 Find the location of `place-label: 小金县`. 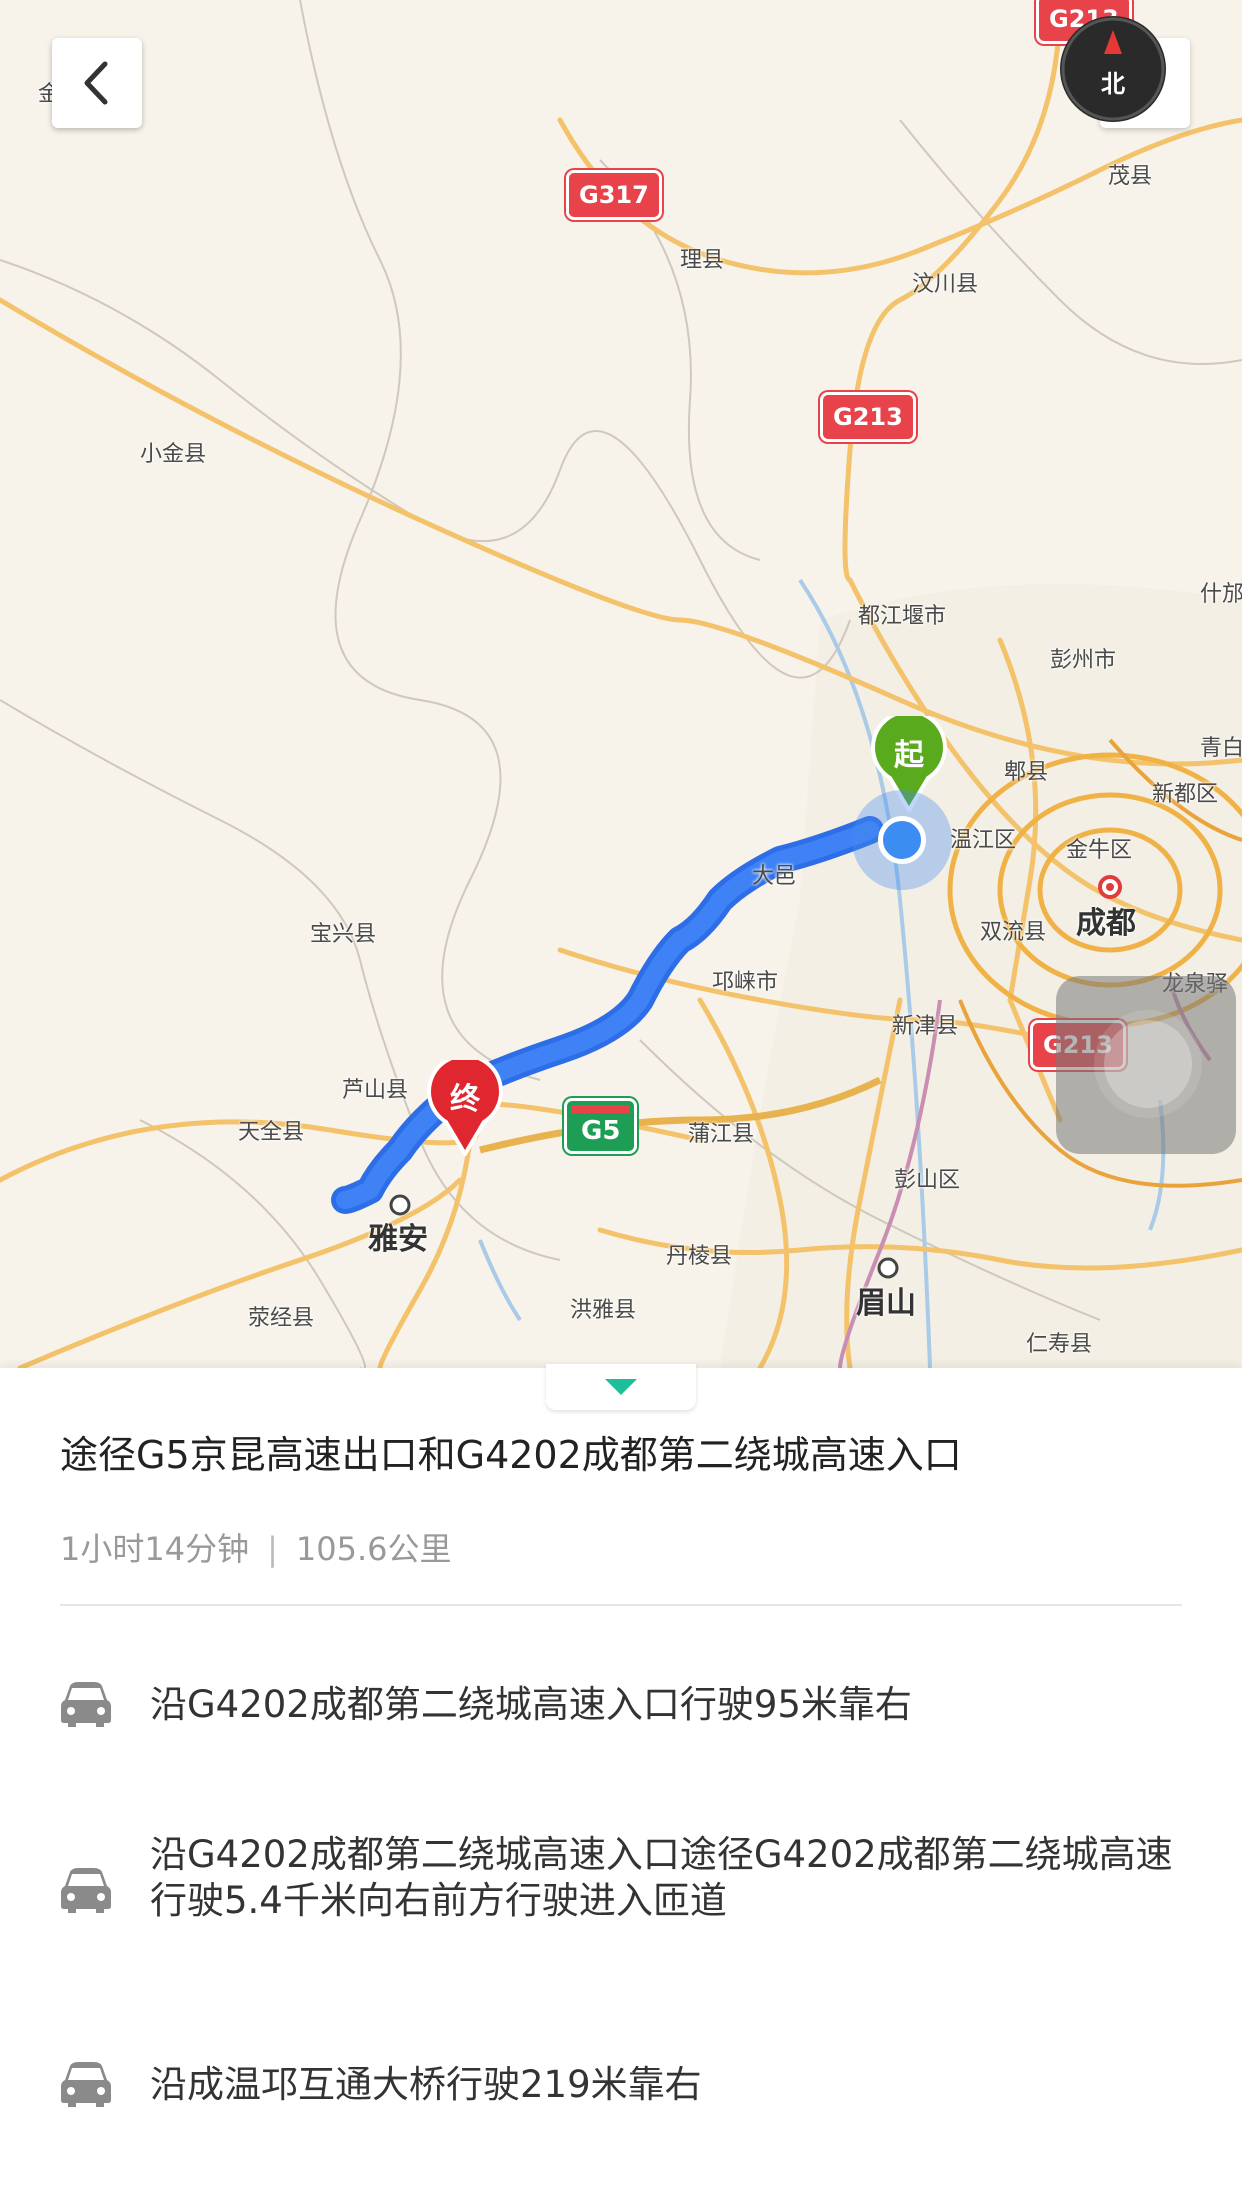

place-label: 小金县 is located at coordinates (173, 454).